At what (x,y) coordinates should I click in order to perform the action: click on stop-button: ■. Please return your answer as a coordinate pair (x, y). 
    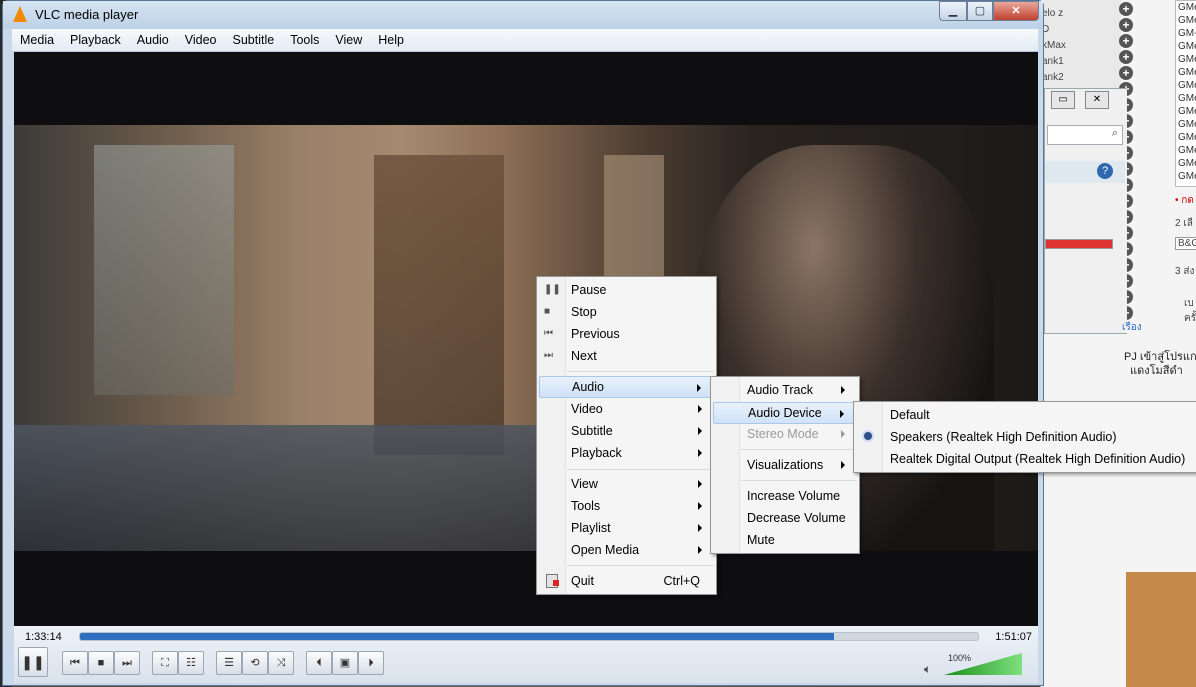
    Looking at the image, I should click on (101, 663).